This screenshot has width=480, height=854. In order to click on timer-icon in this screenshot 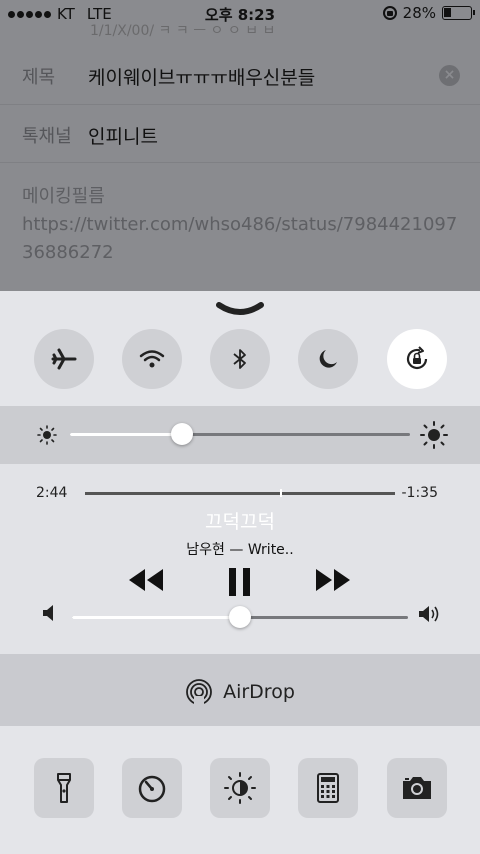, I will do `click(152, 789)`.